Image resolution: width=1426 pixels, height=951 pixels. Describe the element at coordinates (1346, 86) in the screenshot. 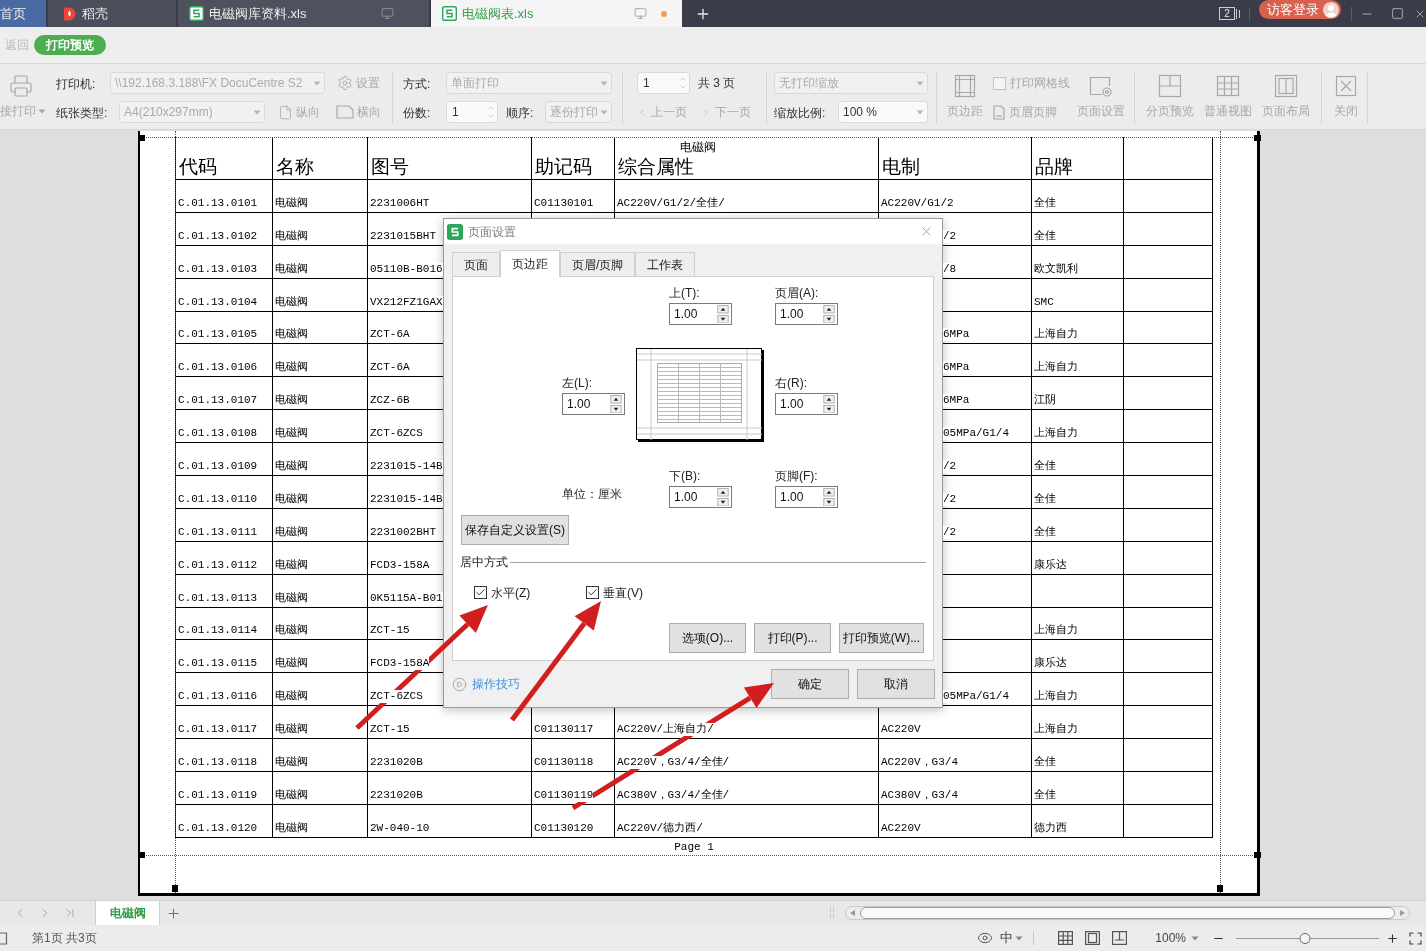

I see `close-box-icon` at that location.